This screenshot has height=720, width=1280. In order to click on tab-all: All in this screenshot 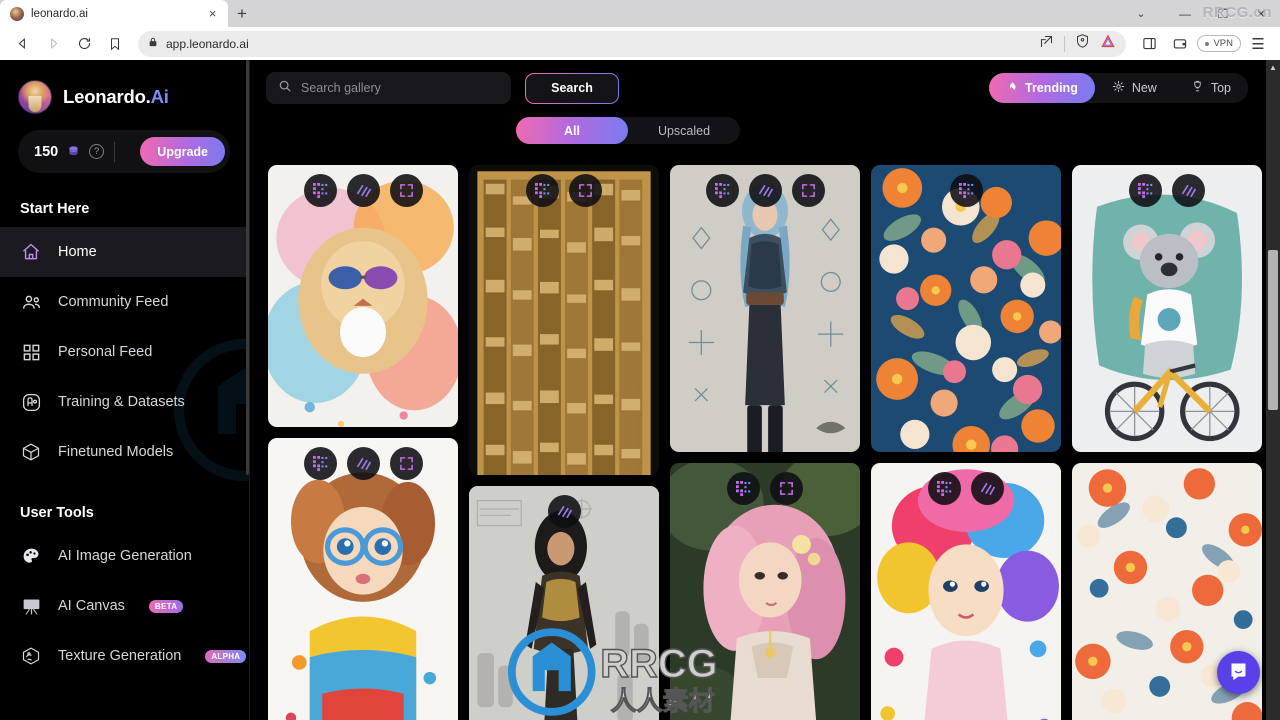, I will do `click(572, 130)`.